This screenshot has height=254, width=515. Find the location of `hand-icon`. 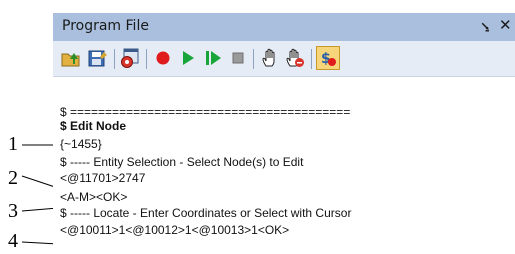

hand-icon is located at coordinates (268, 57).